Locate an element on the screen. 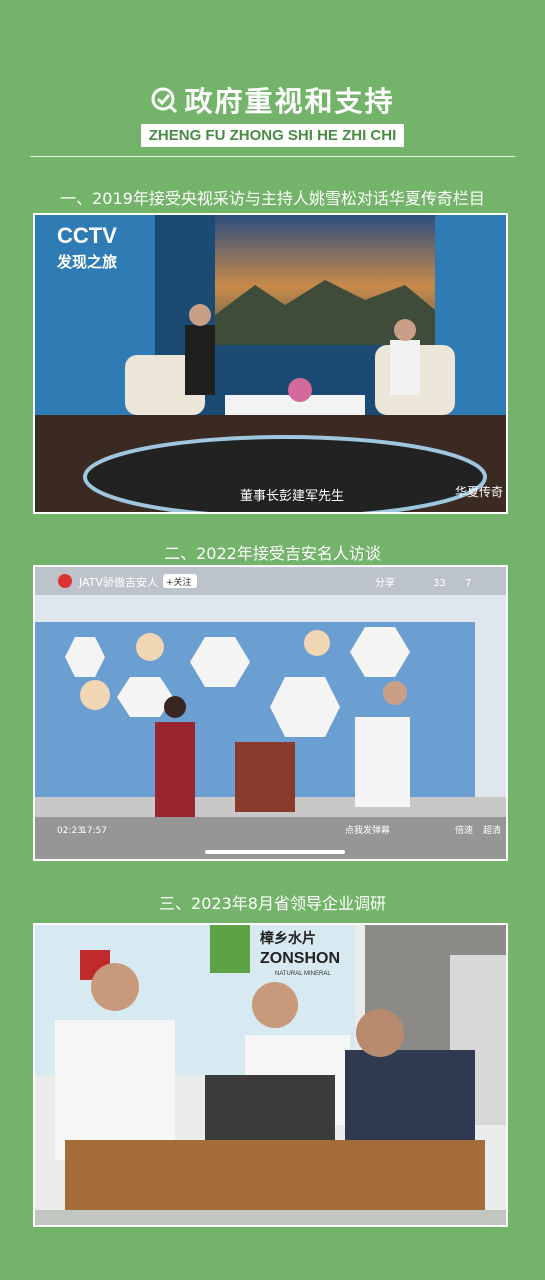 Image resolution: width=545 pixels, height=1280 pixels. section-1-title: 一、2019年接受央视采访与主持人姚雪松对话华夏传奇栏目 is located at coordinates (272, 198).